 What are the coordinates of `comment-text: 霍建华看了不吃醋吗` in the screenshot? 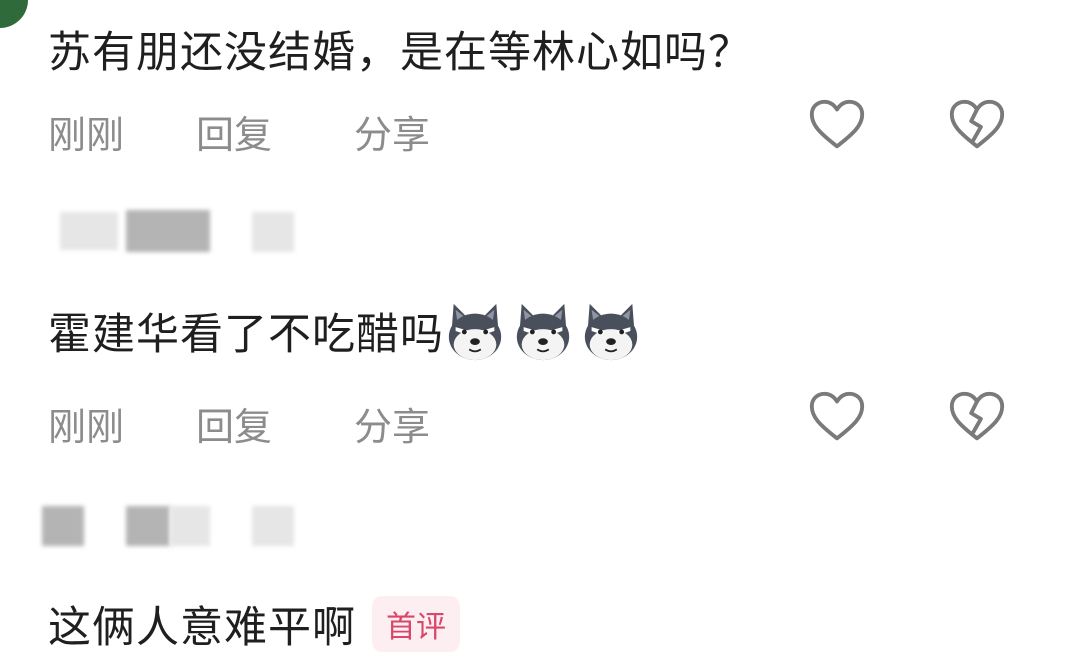 It's located at (246, 335).